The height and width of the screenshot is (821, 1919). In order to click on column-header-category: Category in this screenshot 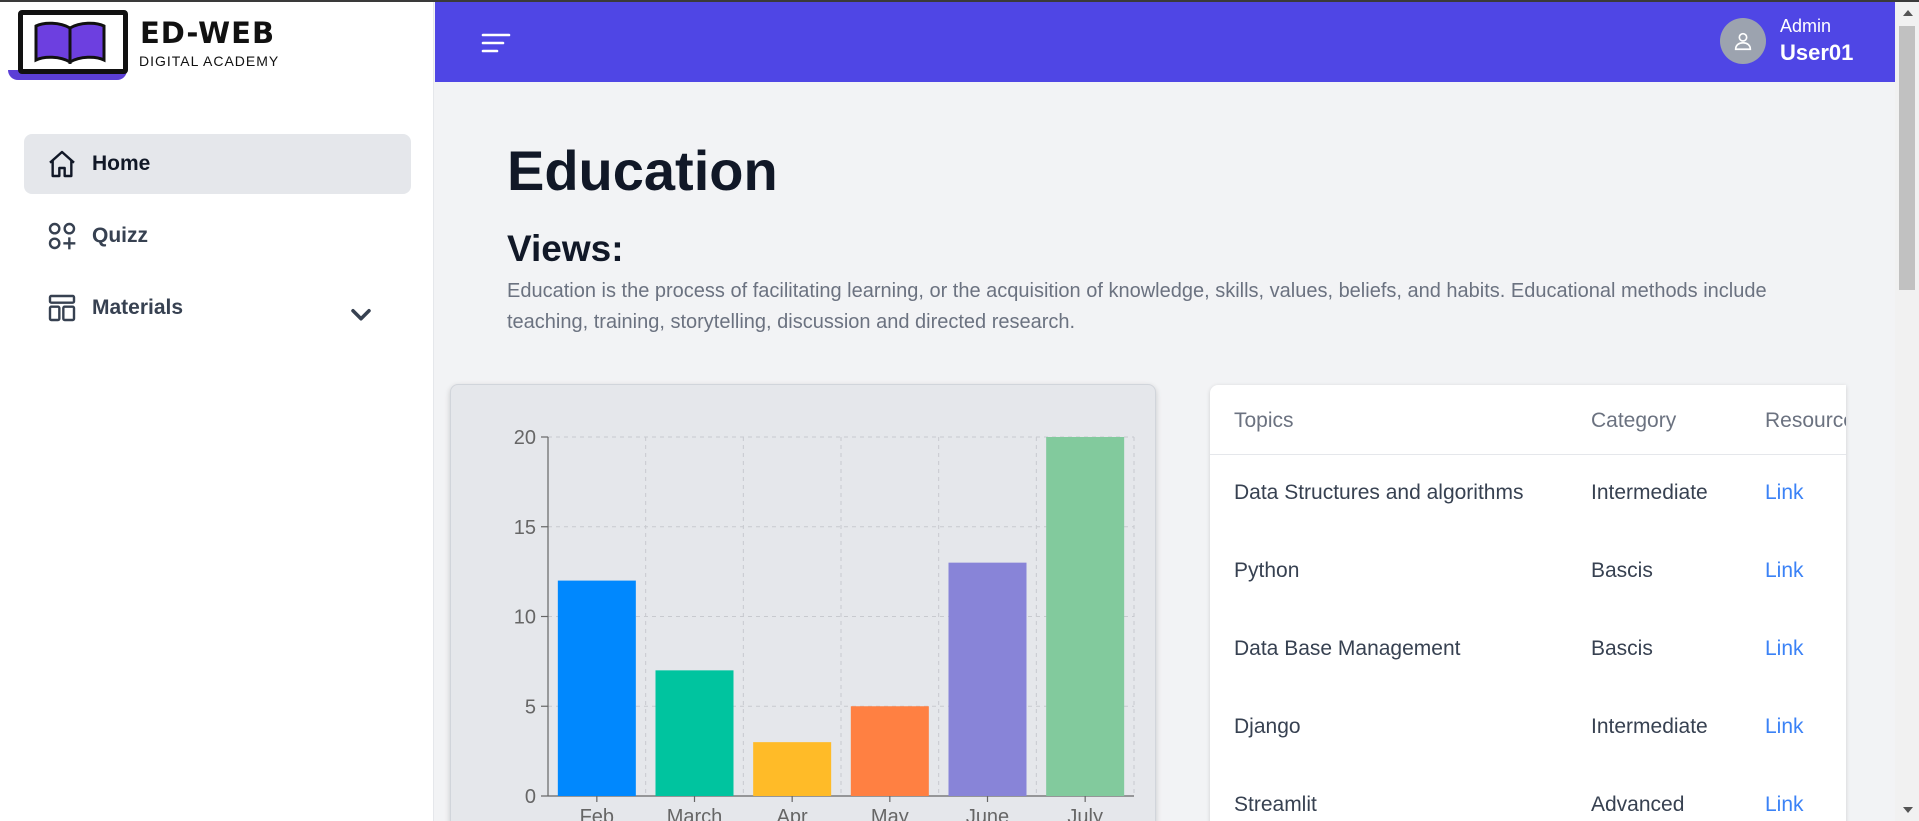, I will do `click(1633, 421)`.